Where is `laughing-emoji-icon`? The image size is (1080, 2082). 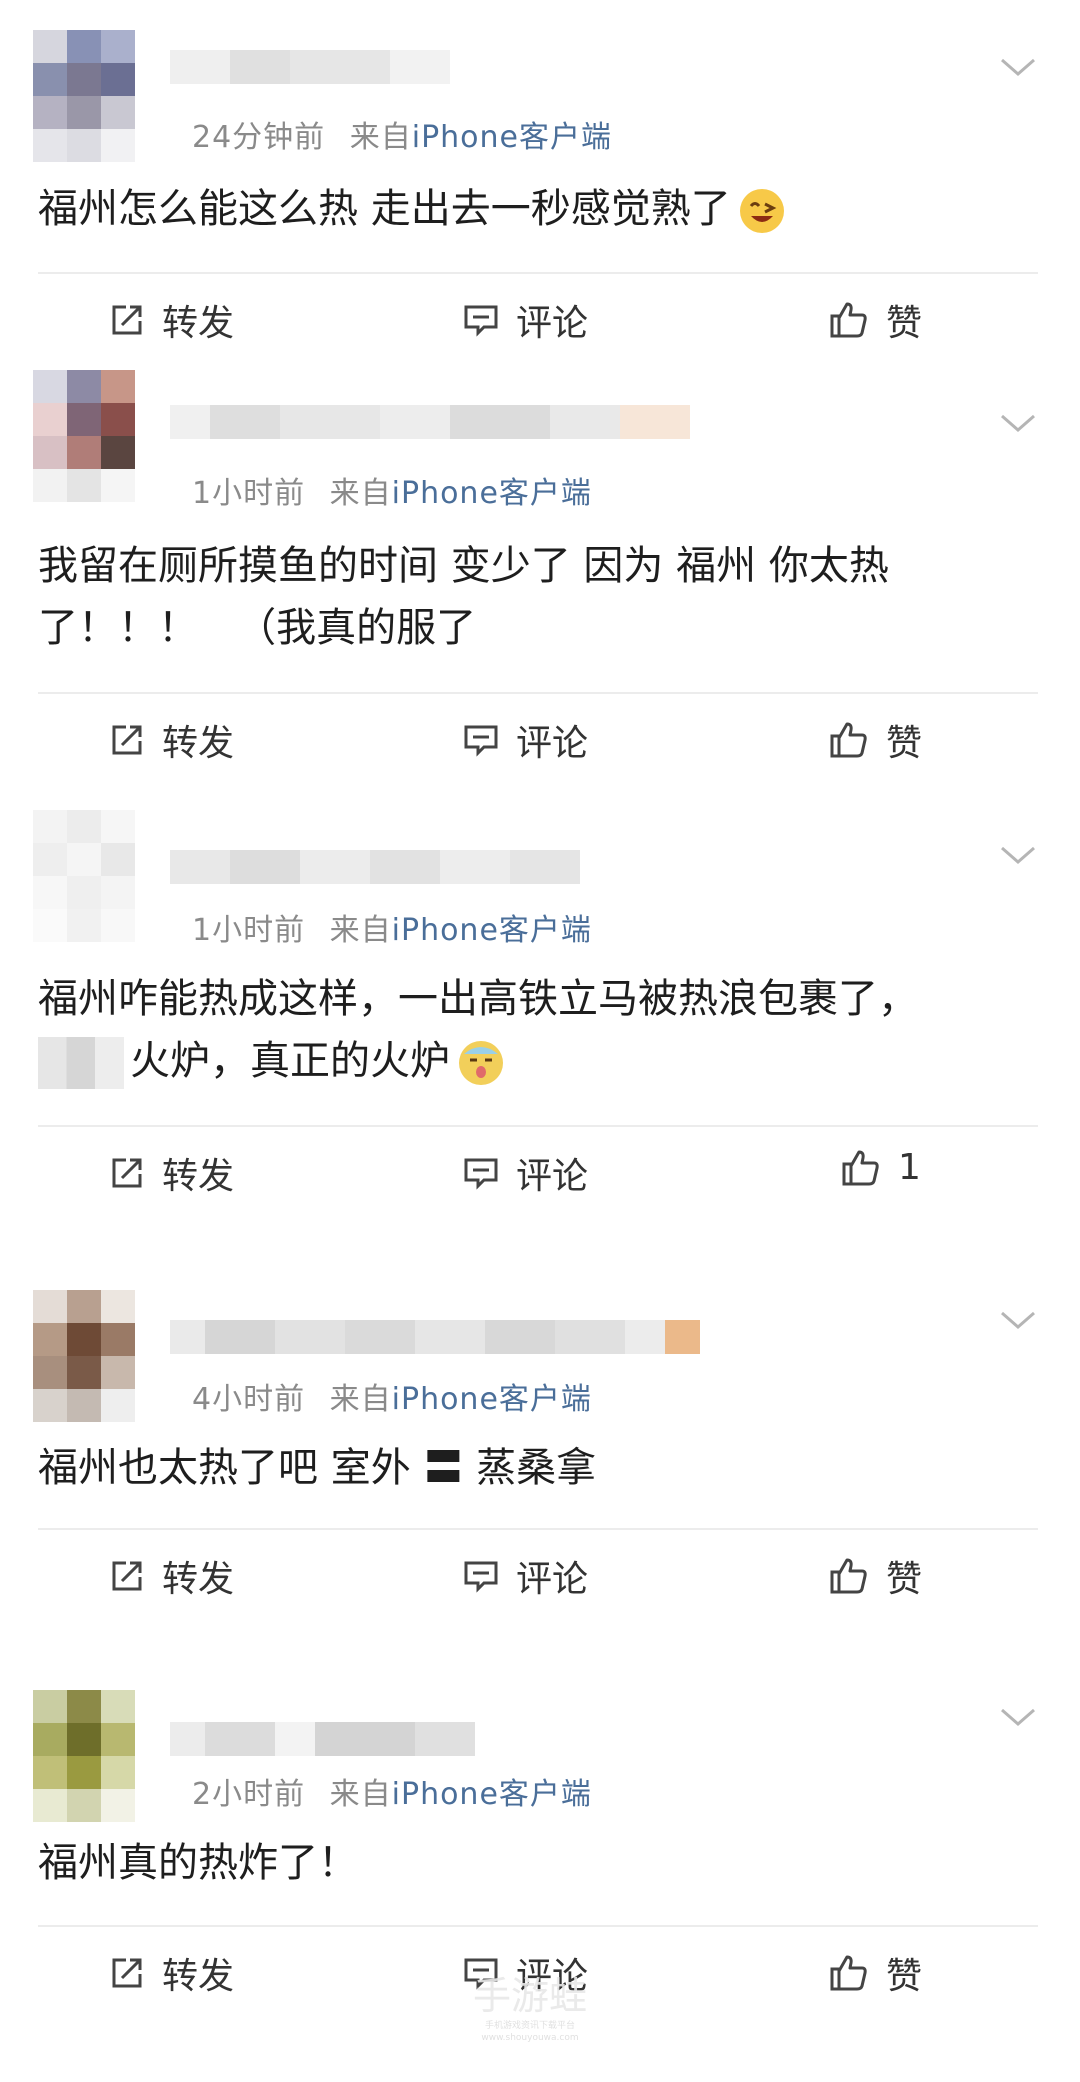 laughing-emoji-icon is located at coordinates (761, 211).